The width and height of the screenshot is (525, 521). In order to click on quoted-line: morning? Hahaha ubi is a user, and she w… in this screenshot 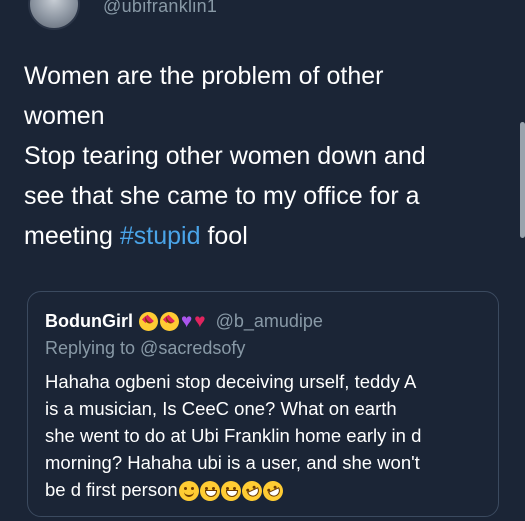, I will do `click(232, 462)`.